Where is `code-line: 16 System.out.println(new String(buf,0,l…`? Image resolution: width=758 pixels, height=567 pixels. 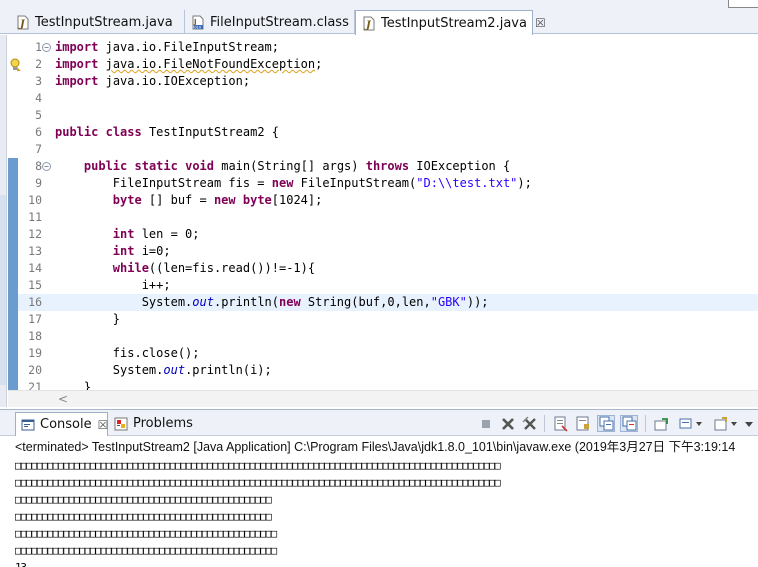 code-line: 16 System.out.println(new String(buf,0,l… is located at coordinates (383, 302).